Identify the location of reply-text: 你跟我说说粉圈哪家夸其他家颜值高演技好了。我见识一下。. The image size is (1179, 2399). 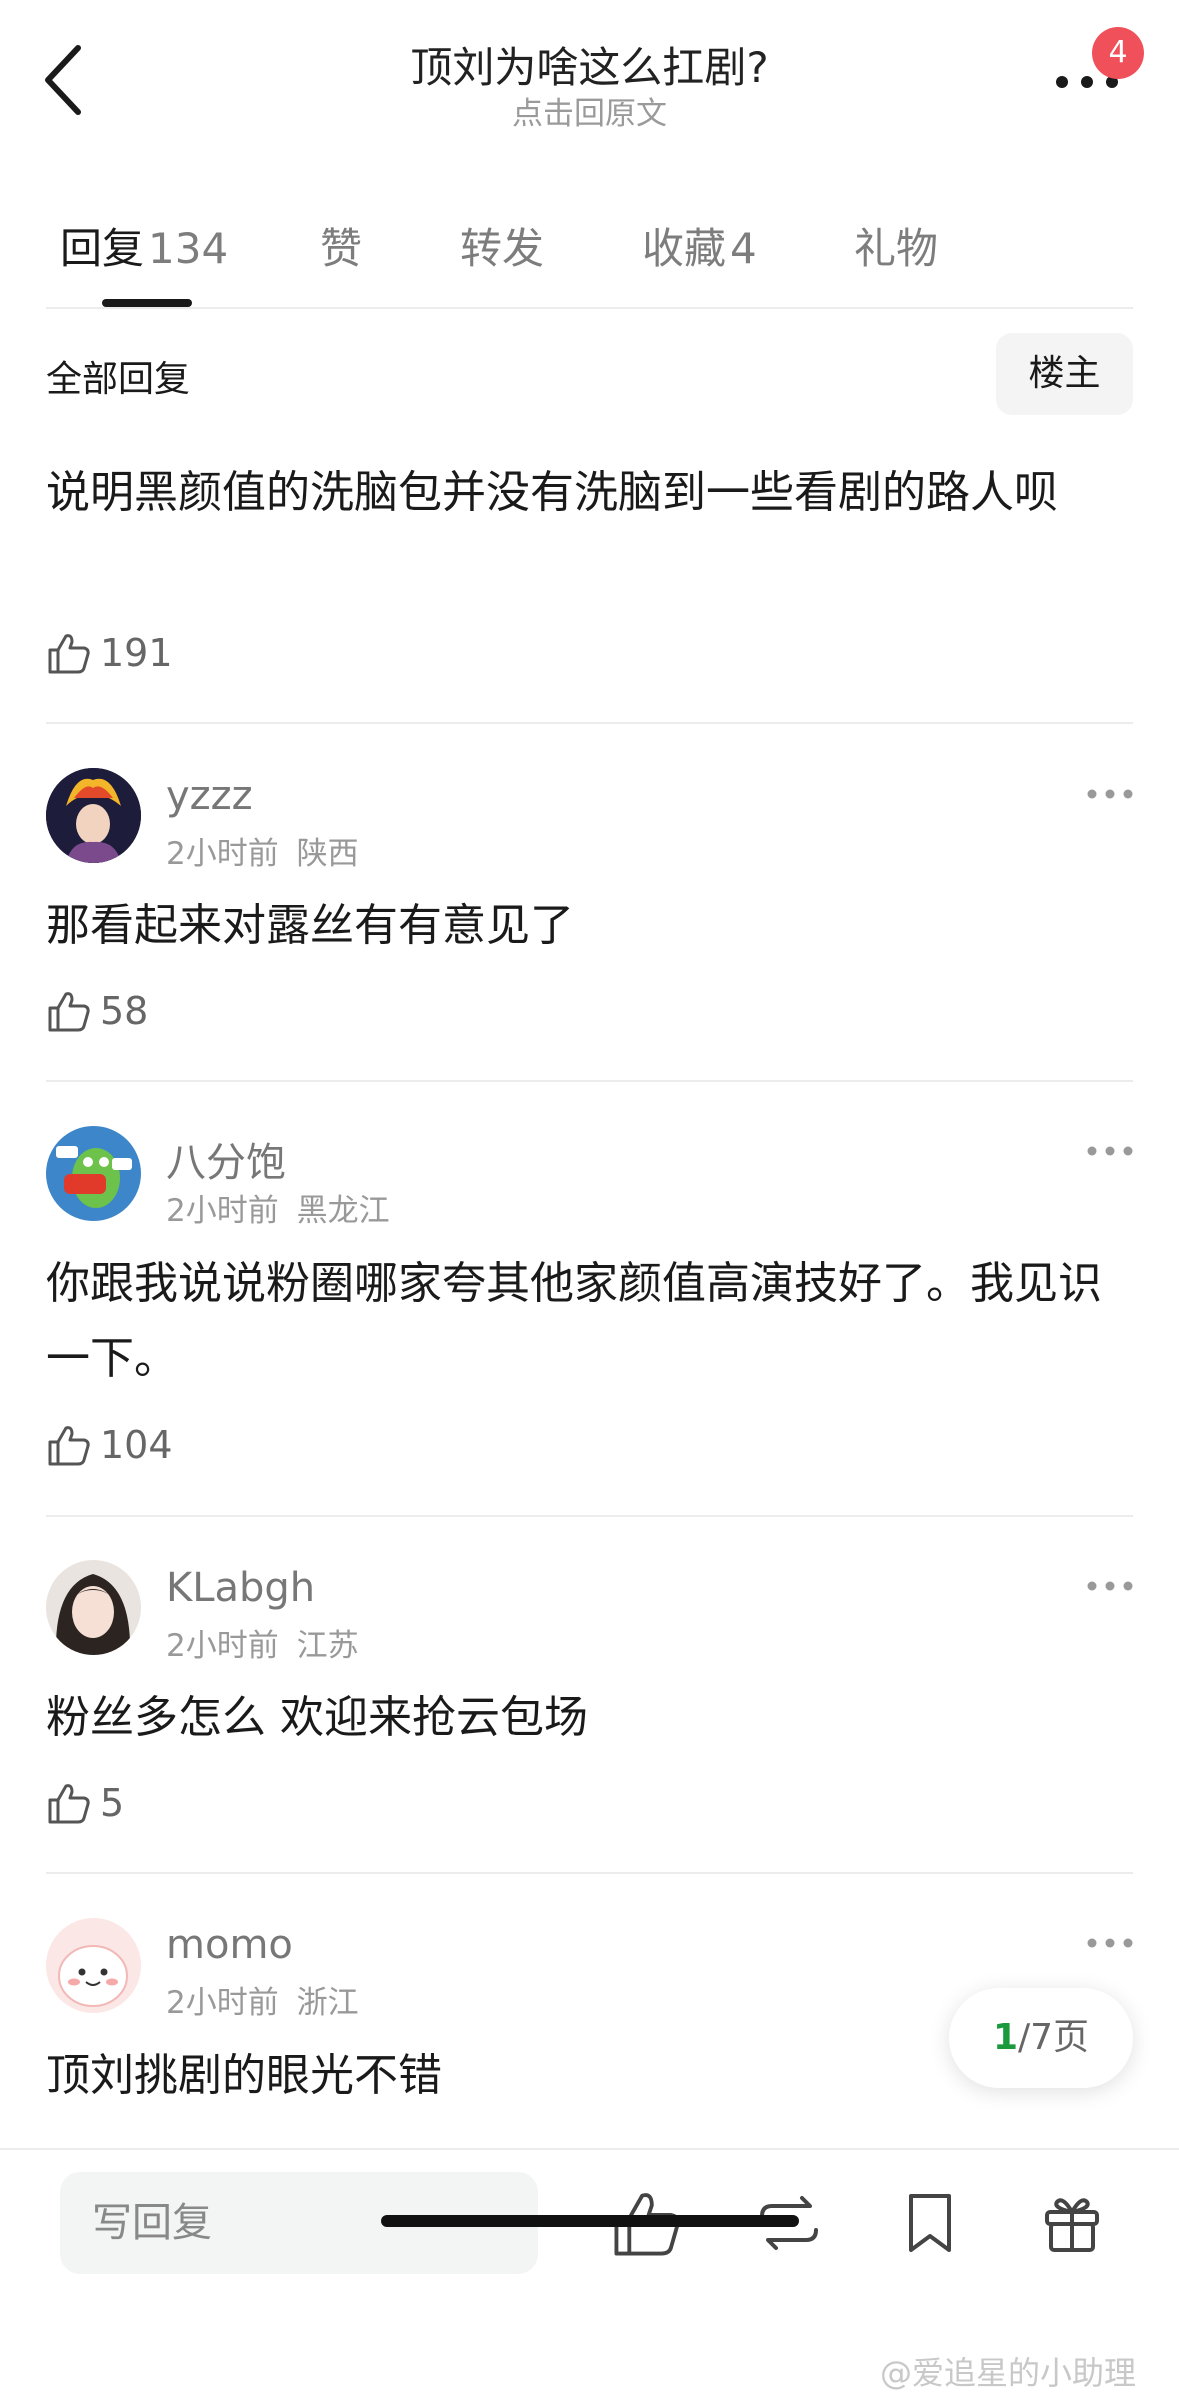
(574, 1321).